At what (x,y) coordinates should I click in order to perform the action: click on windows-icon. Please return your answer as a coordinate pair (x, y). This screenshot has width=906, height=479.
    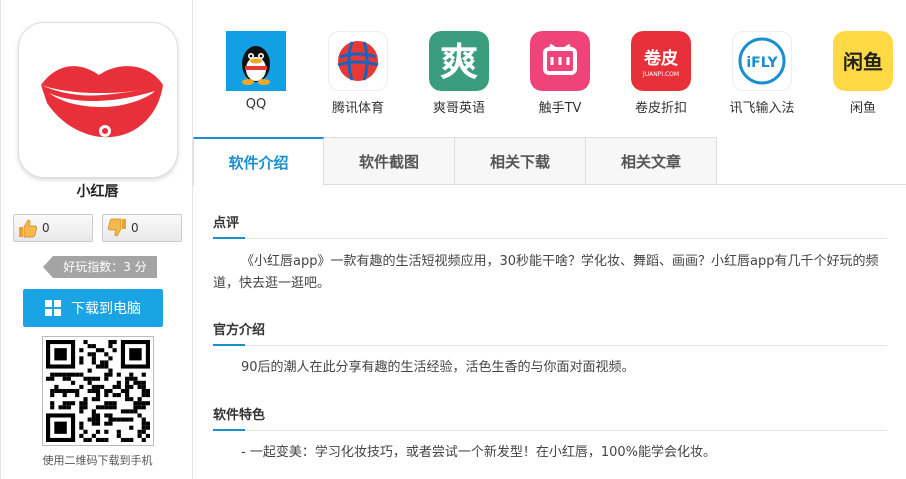
    Looking at the image, I should click on (53, 308).